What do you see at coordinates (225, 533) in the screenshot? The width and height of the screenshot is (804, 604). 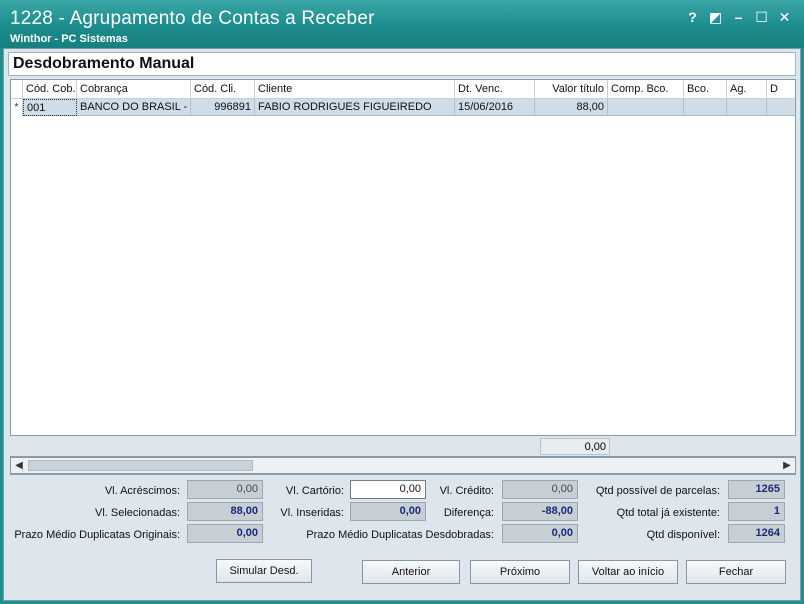 I see `prazo-originais-field: 0,00` at bounding box center [225, 533].